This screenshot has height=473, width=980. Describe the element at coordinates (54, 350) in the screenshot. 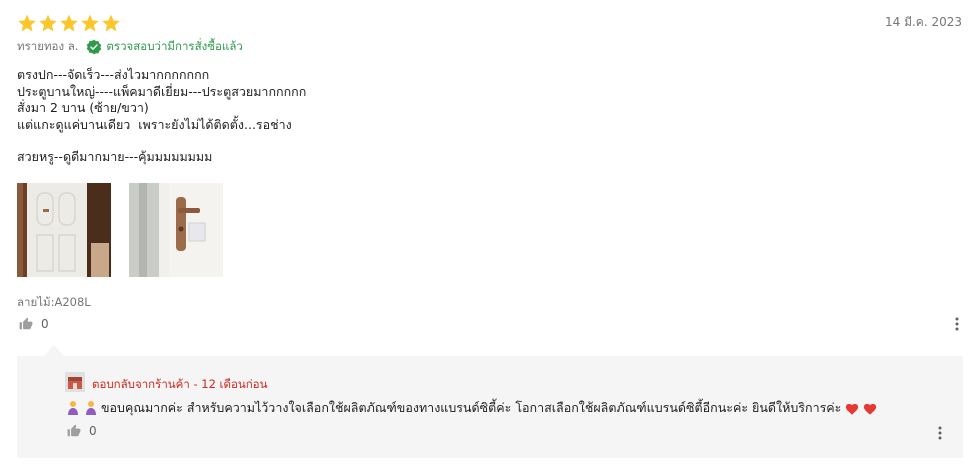

I see `reply-pointer` at that location.